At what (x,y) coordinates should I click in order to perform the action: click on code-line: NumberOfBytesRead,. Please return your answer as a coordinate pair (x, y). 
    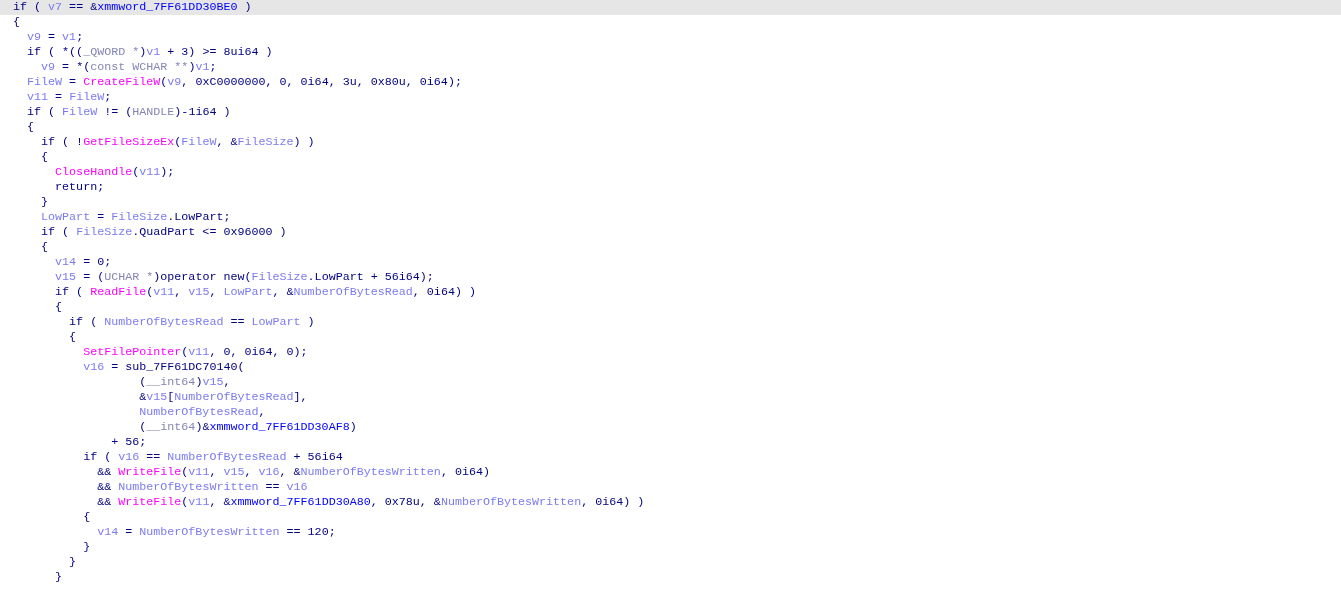
    Looking at the image, I should click on (202, 412).